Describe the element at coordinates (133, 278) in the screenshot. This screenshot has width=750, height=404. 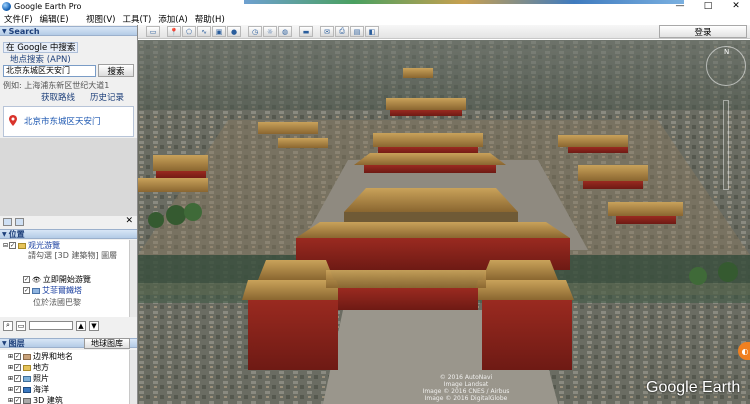
I see `places-scrollbar` at that location.